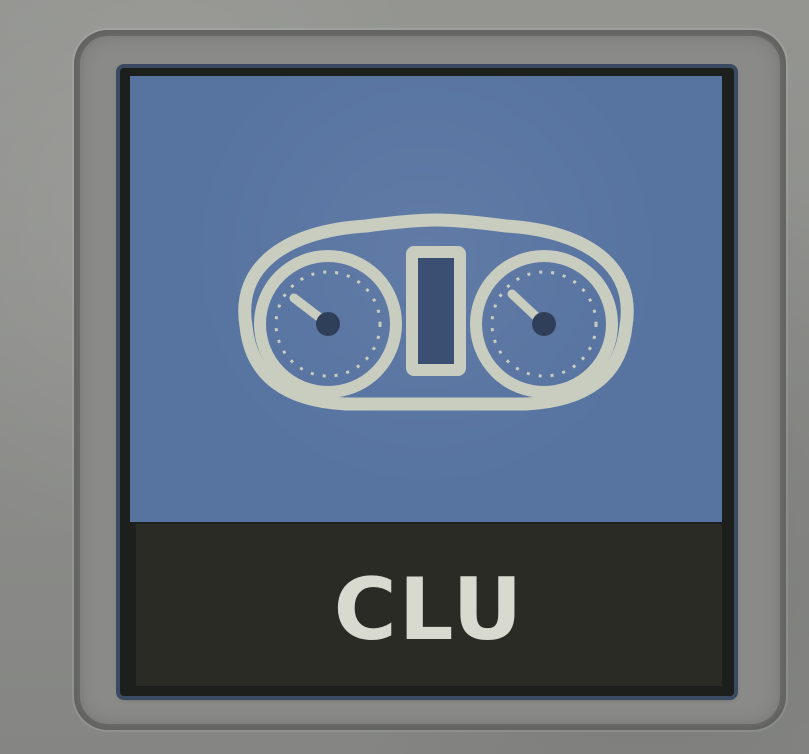 The image size is (809, 754). I want to click on tile-label: CLU, so click(429, 610).